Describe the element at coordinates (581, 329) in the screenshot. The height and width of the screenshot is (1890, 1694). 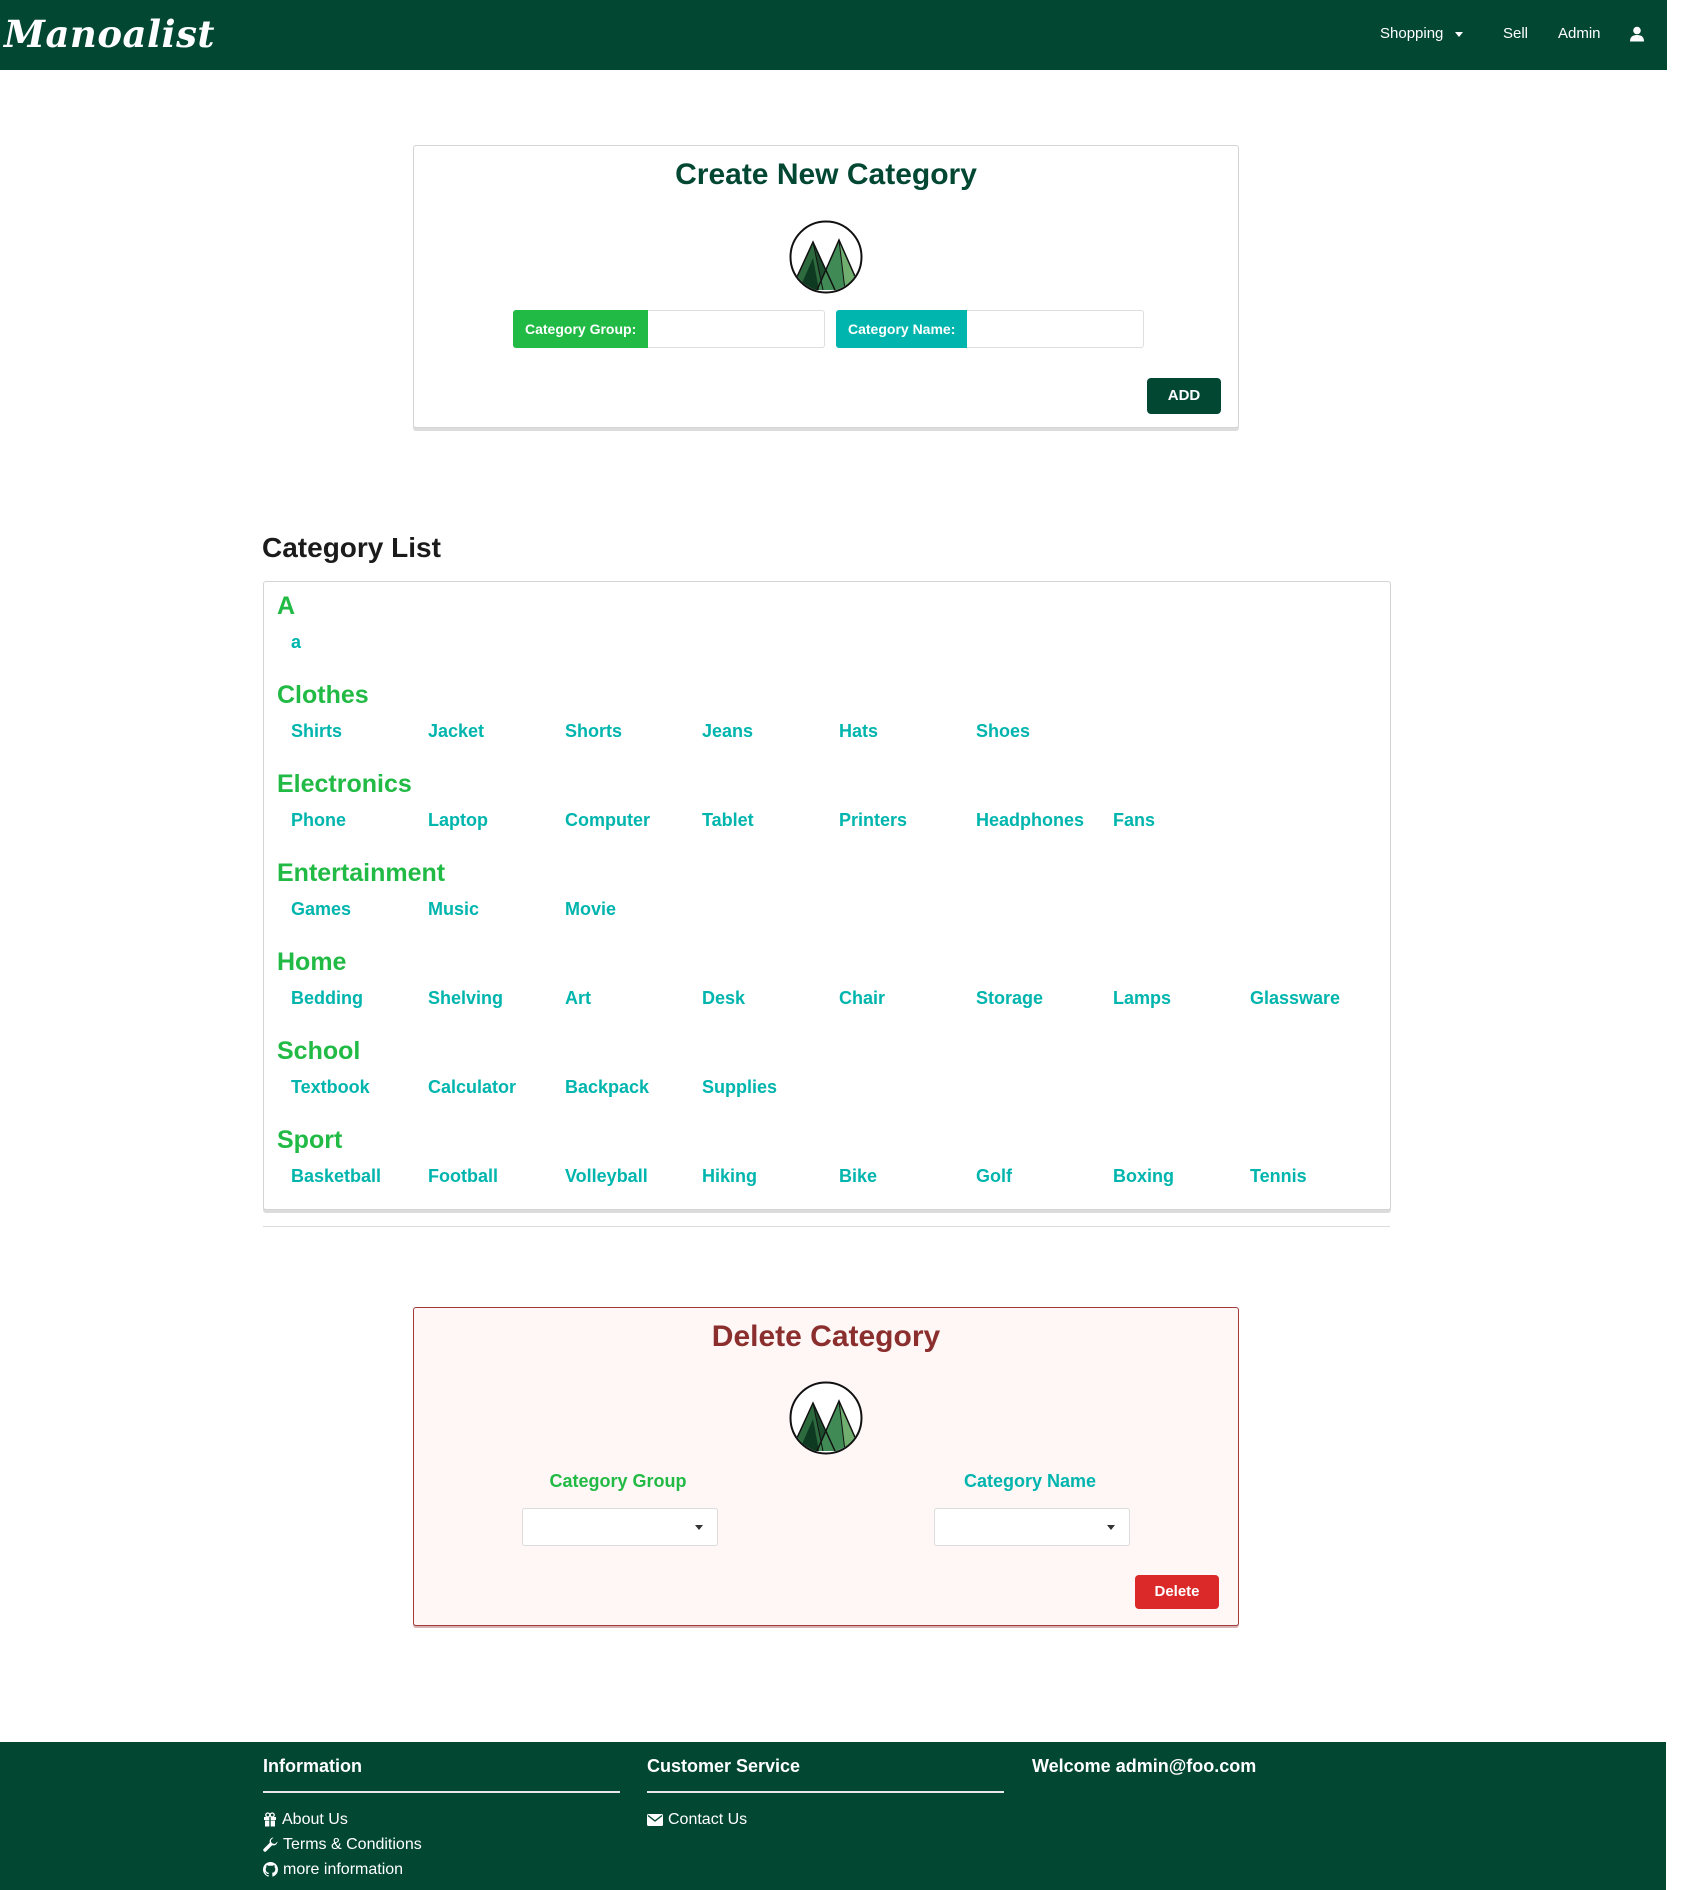
I see `category-group-label: Category Group:` at that location.